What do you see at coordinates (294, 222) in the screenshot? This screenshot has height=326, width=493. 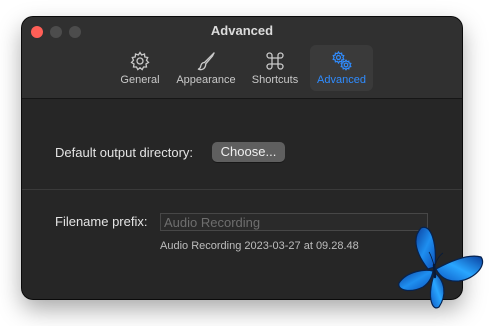 I see `filename-prefix-input` at bounding box center [294, 222].